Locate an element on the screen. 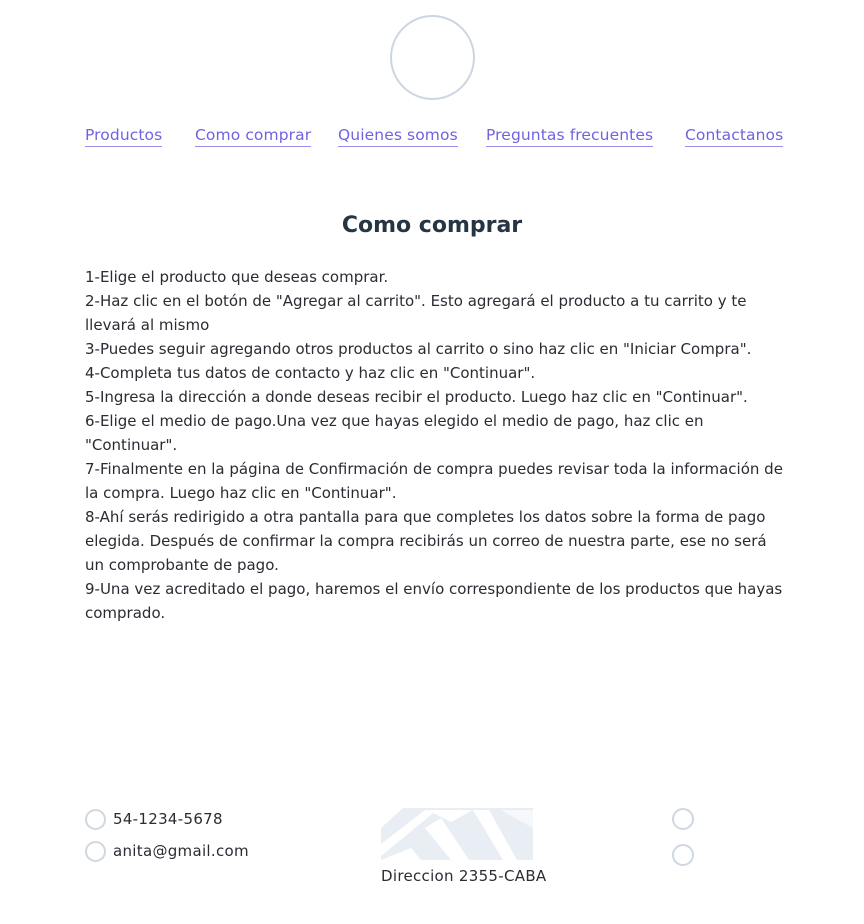  phone-icon is located at coordinates (95, 819).